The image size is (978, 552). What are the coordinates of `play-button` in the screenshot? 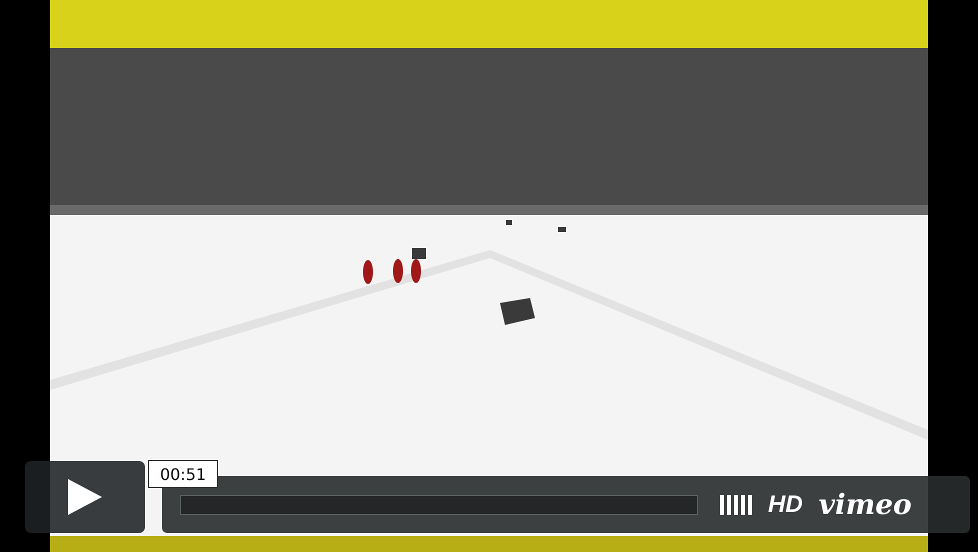 It's located at (85, 497).